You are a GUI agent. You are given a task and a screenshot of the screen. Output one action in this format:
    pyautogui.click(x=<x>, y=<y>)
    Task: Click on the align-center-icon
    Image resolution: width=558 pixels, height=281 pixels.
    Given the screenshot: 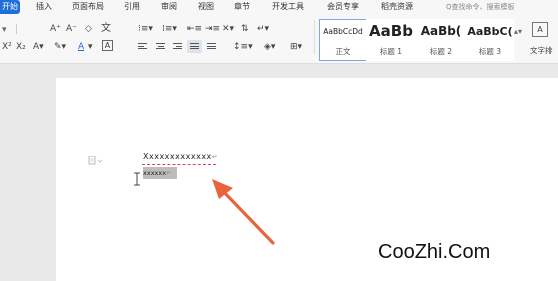 What is the action you would take?
    pyautogui.click(x=160, y=47)
    